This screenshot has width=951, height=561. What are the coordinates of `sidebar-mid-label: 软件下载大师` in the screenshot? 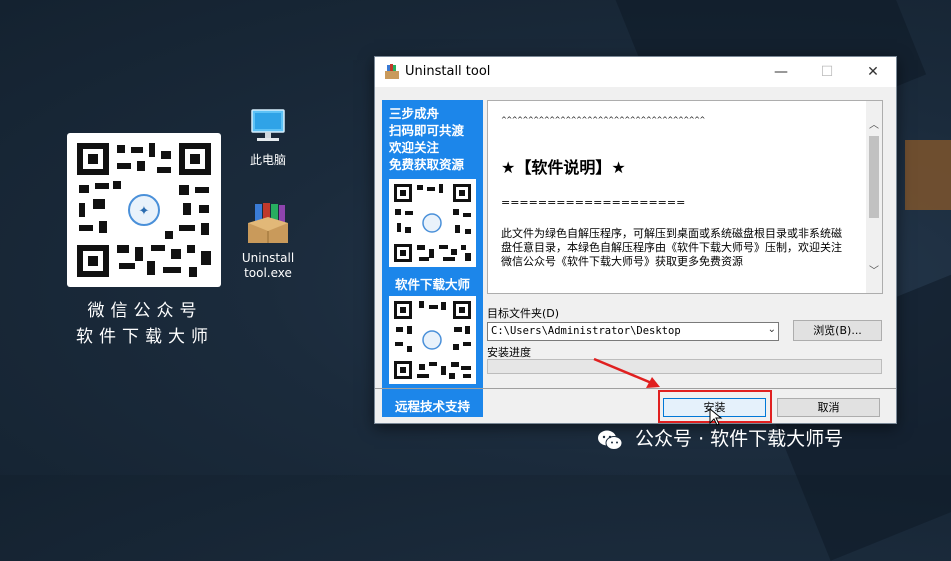 It's located at (432, 284).